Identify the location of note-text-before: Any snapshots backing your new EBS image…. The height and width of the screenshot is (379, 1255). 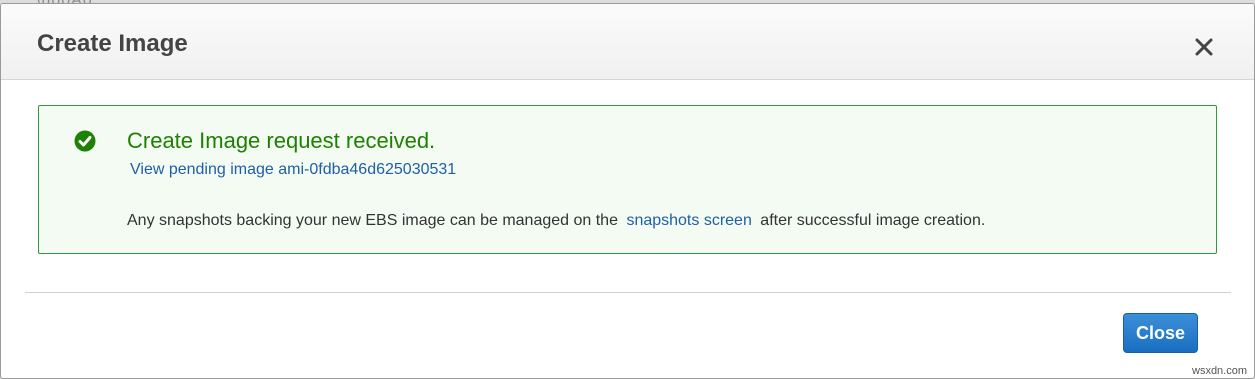
(372, 220).